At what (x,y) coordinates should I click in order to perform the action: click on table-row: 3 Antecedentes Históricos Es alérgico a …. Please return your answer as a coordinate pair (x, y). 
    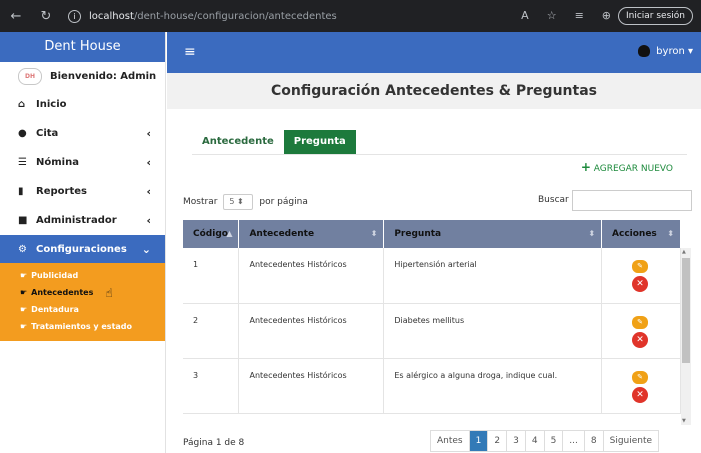
    Looking at the image, I should click on (432, 386).